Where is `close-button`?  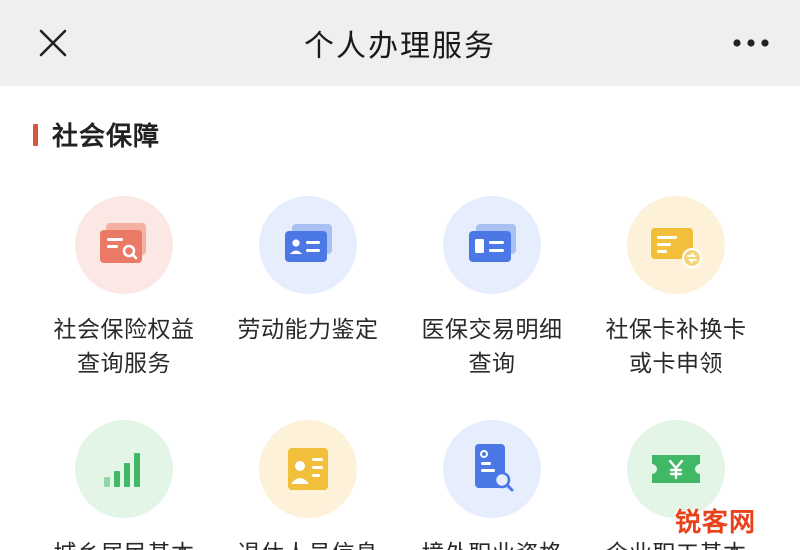
close-button is located at coordinates (53, 43).